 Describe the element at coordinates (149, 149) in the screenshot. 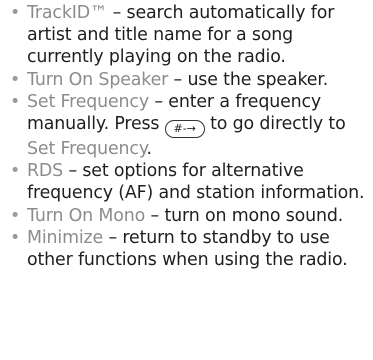

I see `period: .` at that location.